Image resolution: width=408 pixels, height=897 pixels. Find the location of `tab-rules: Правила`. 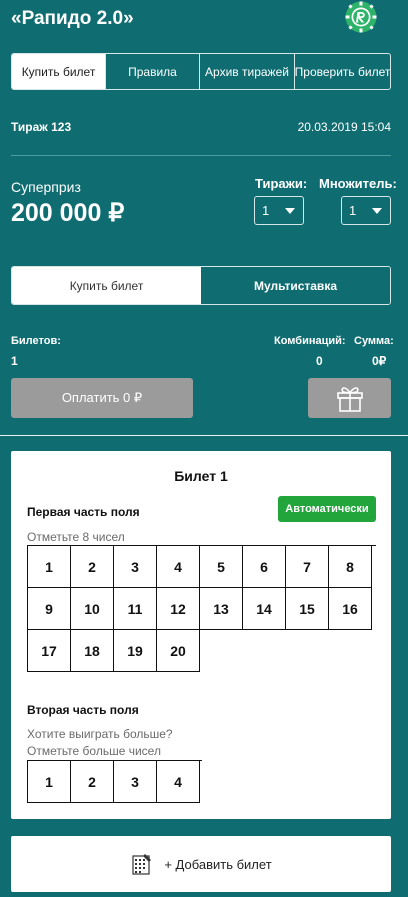

tab-rules: Правила is located at coordinates (153, 71).